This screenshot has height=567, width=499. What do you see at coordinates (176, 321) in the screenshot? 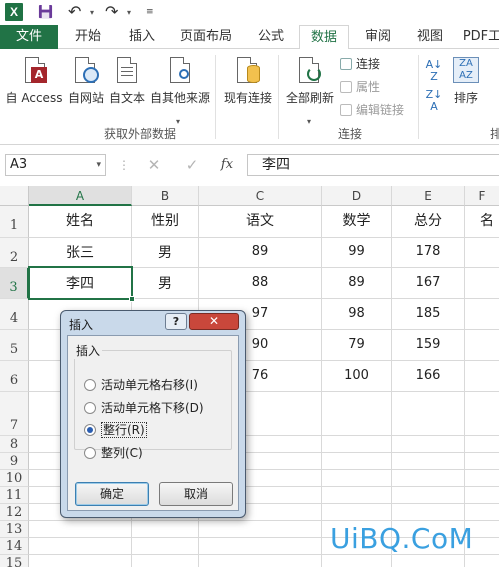
I see `help-icon: ?` at bounding box center [176, 321].